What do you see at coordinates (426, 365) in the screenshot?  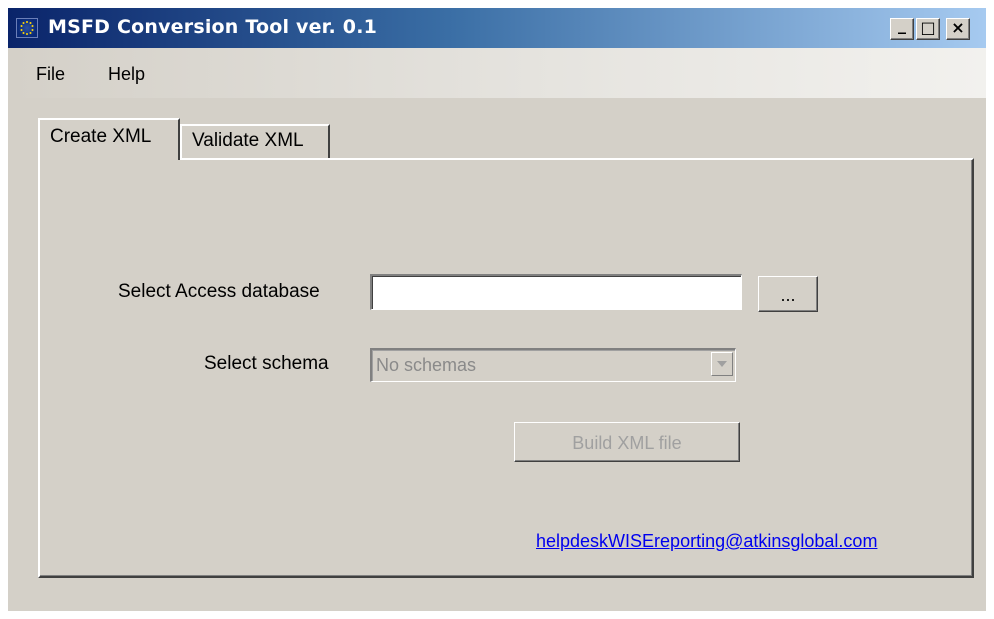 I see `schema-select-value: No schemas` at bounding box center [426, 365].